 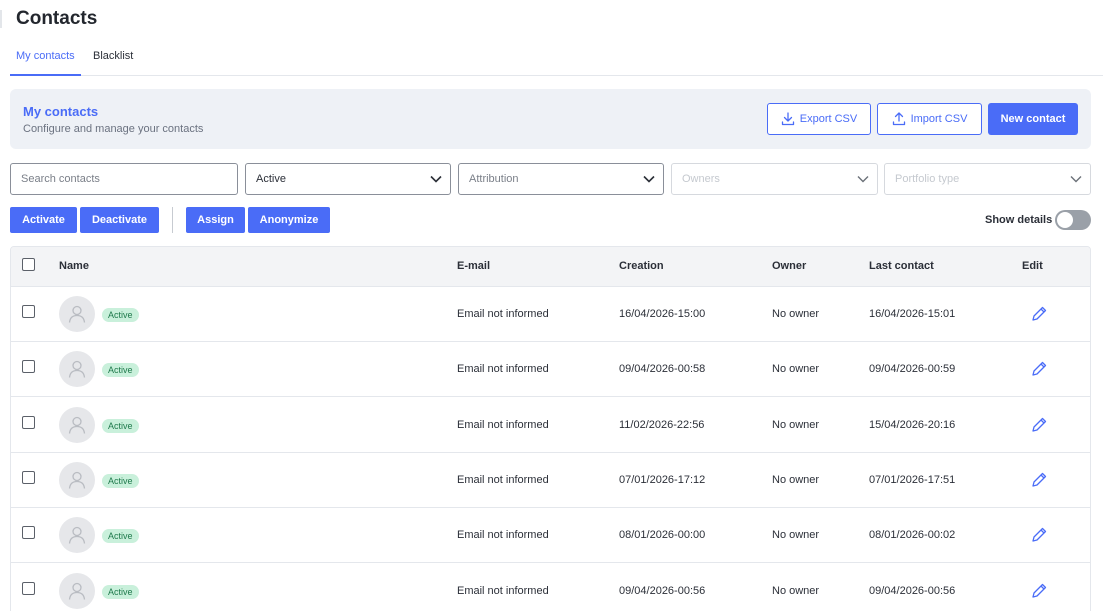 What do you see at coordinates (1032, 266) in the screenshot?
I see `column-edit: Edit` at bounding box center [1032, 266].